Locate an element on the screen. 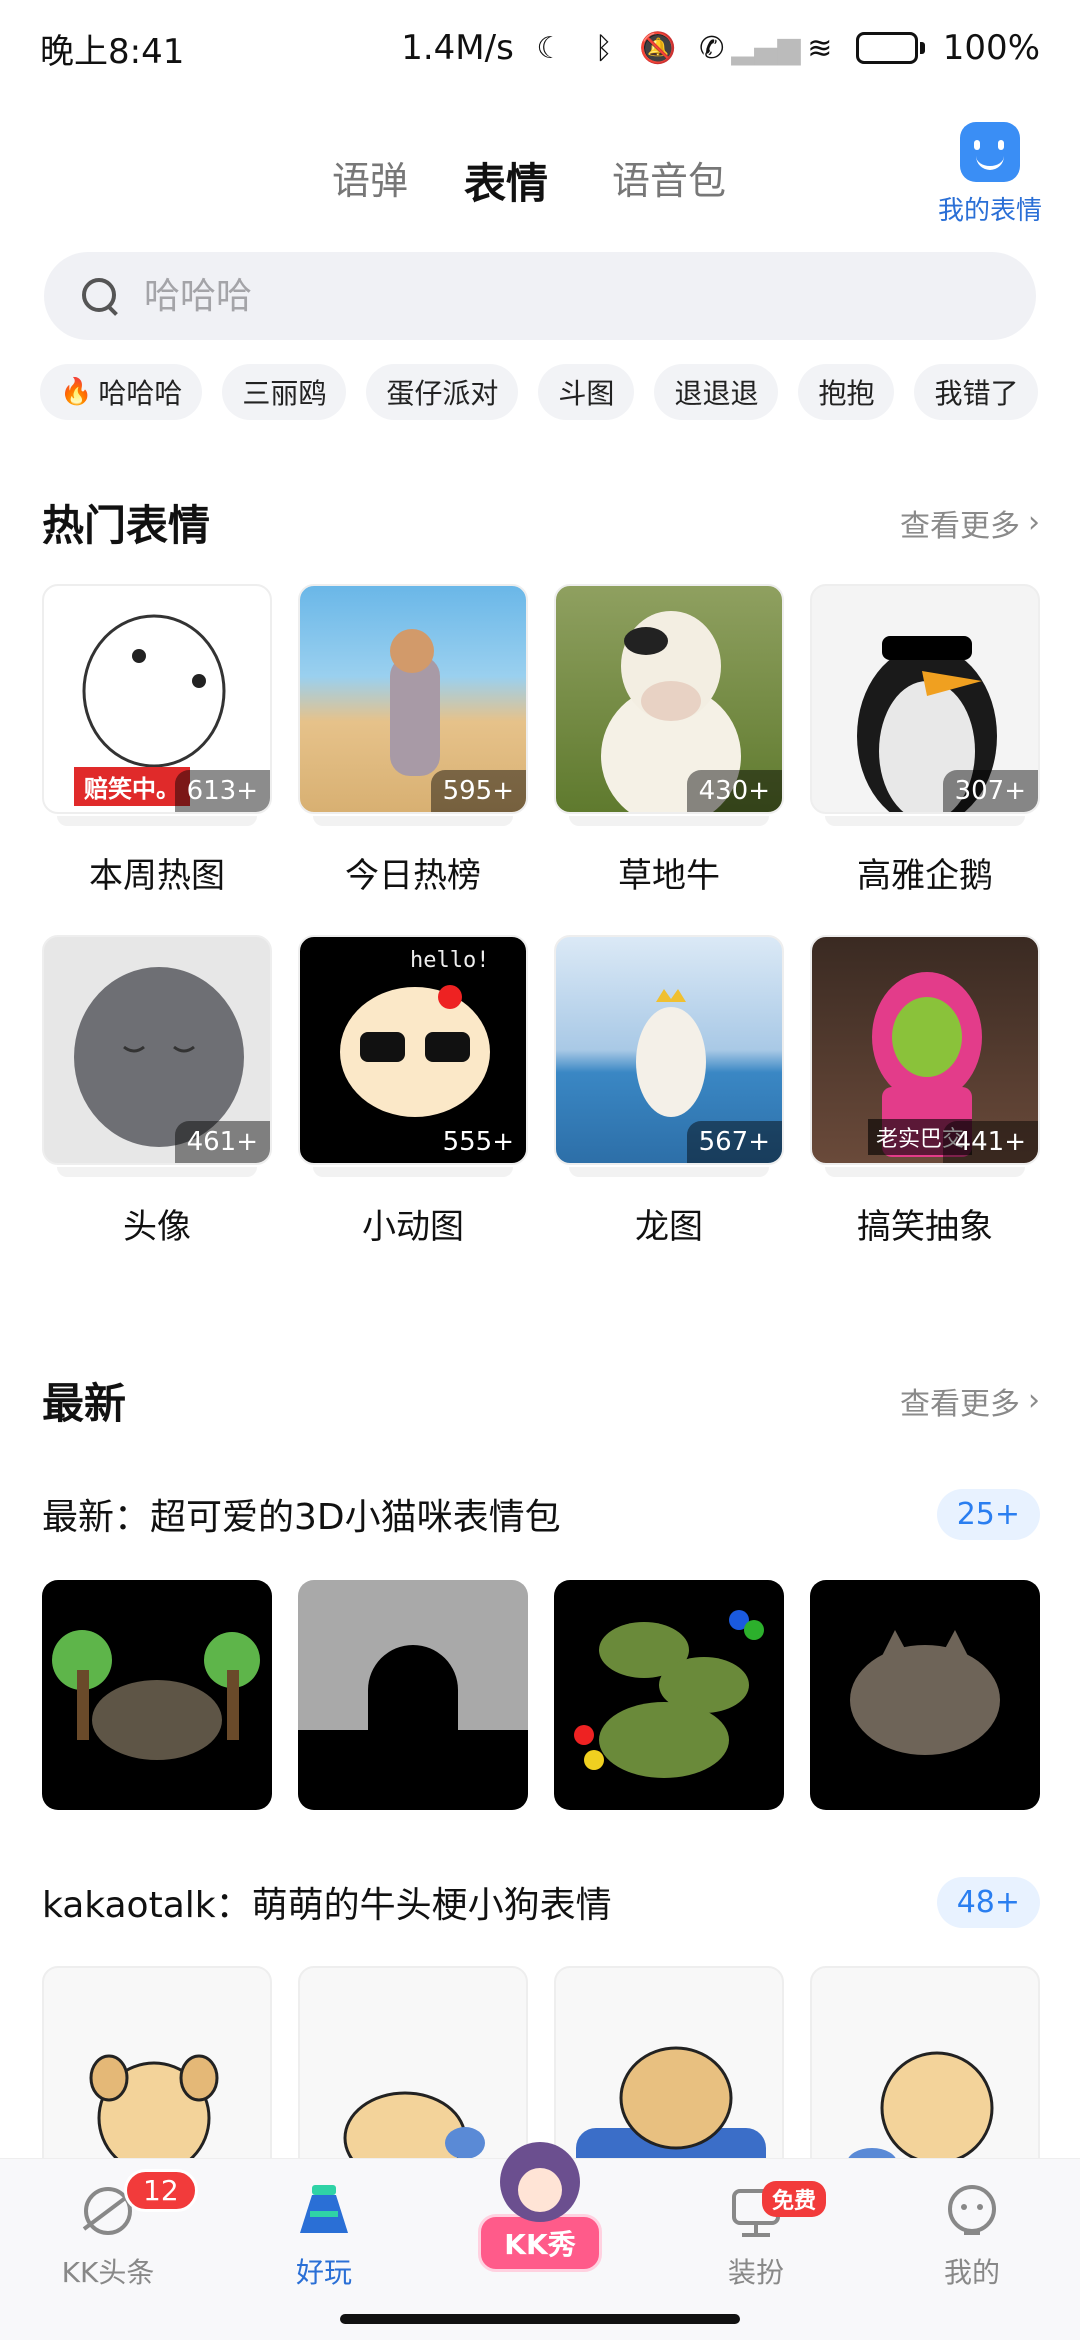  hot-thumb: 461+ is located at coordinates (157, 1050).